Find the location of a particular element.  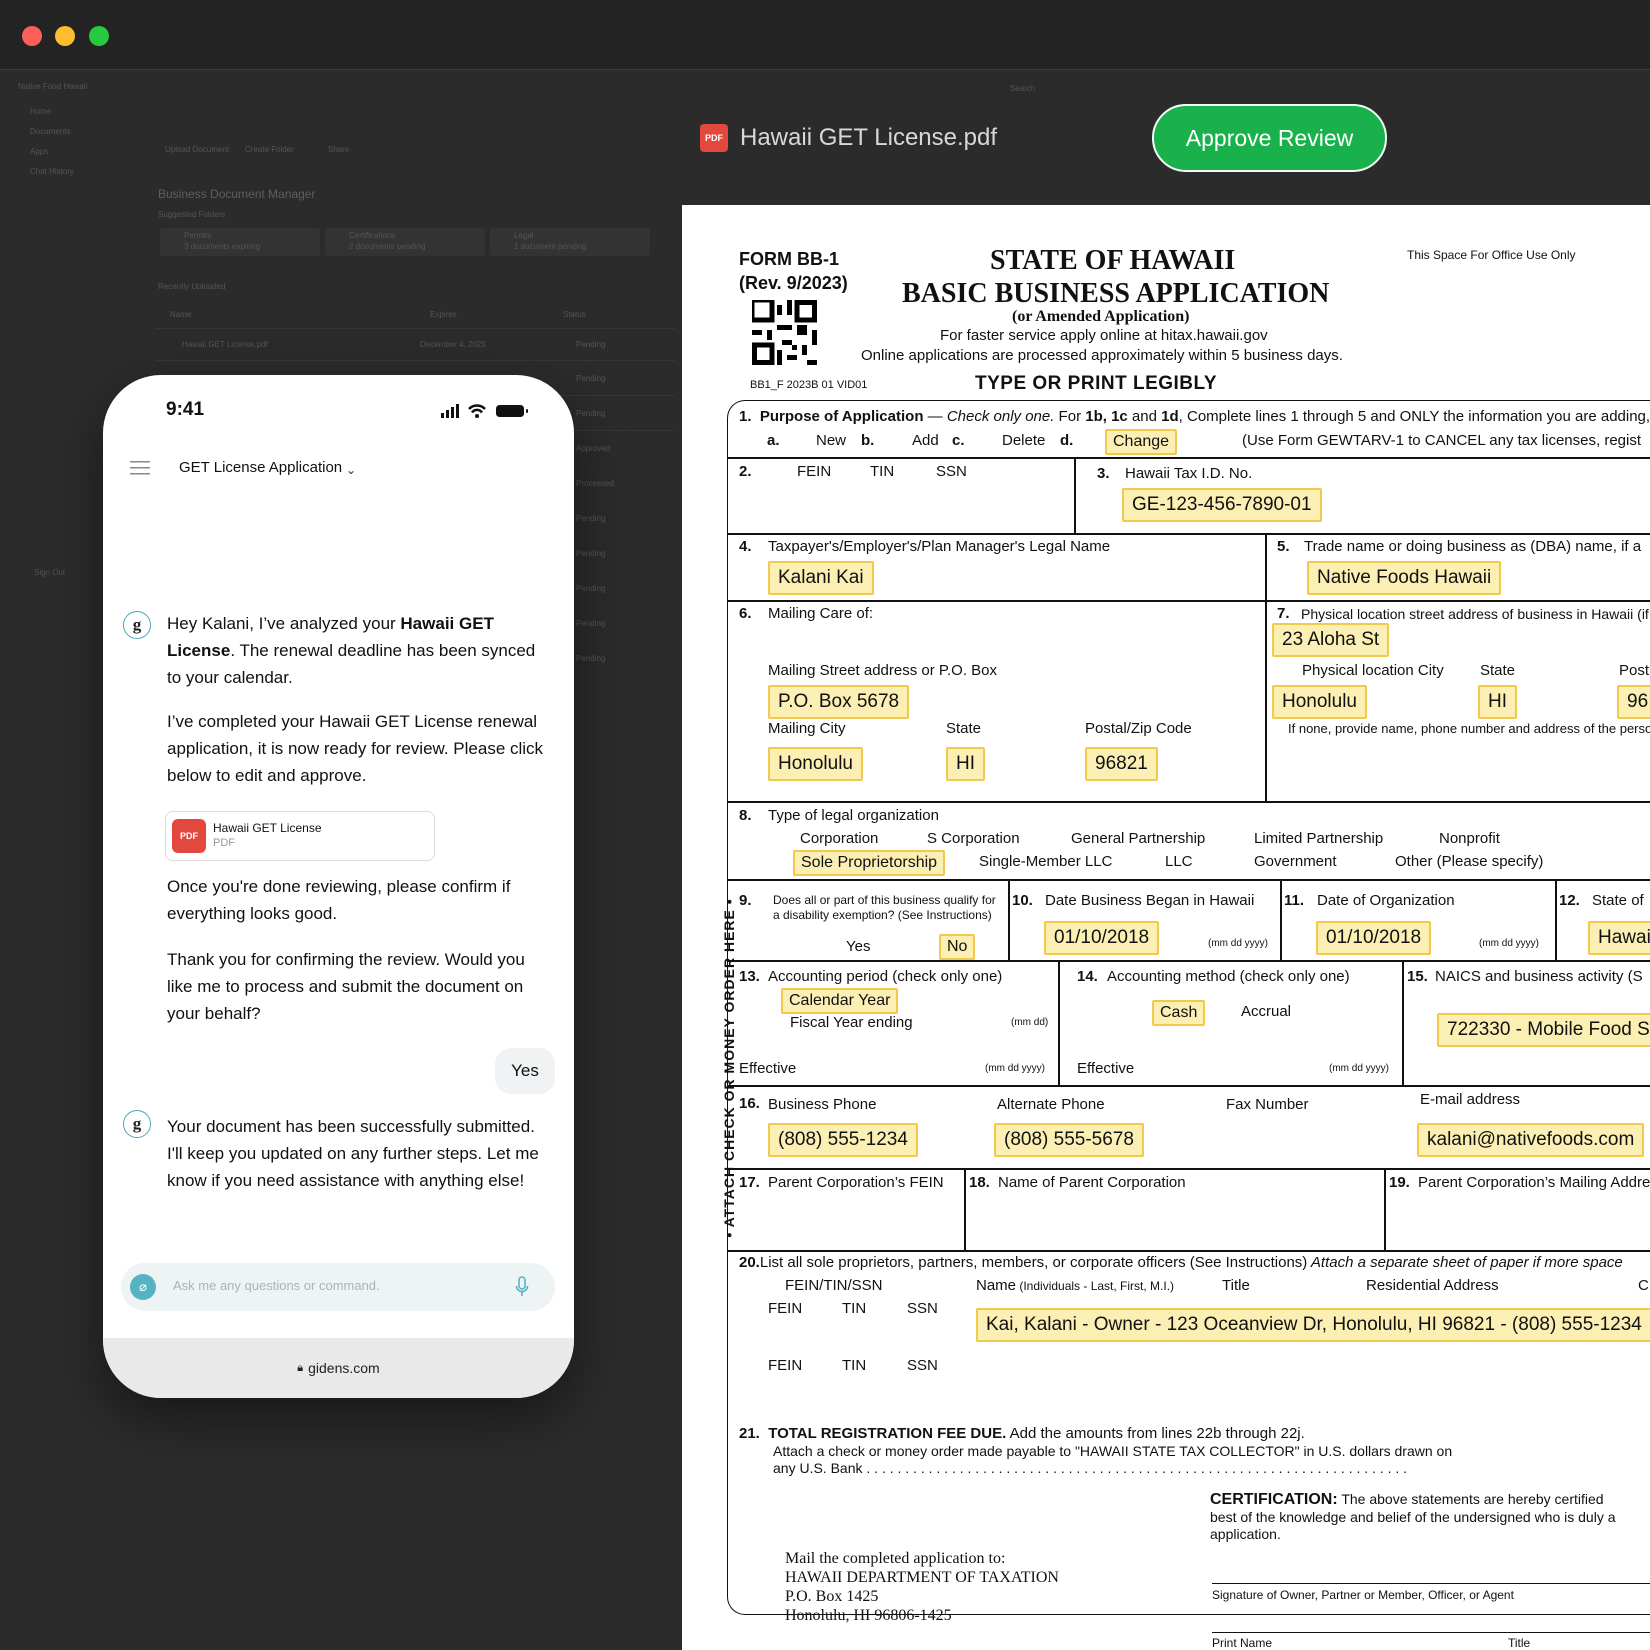

alt-phone-field: (808) 555-5678 is located at coordinates (1069, 1140).